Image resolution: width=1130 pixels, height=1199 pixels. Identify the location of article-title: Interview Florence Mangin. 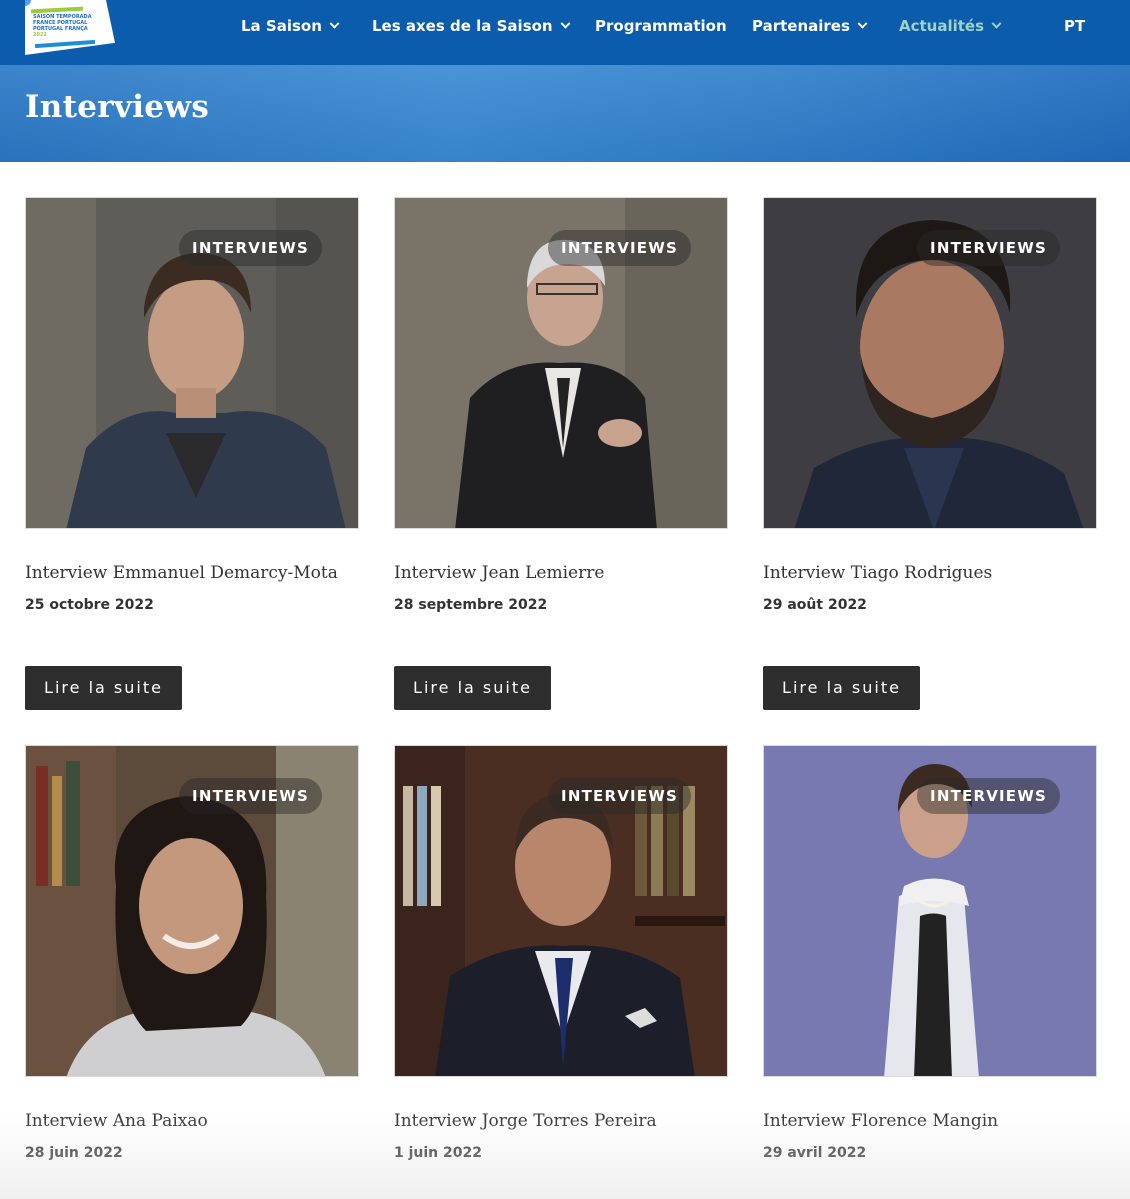
(880, 1121).